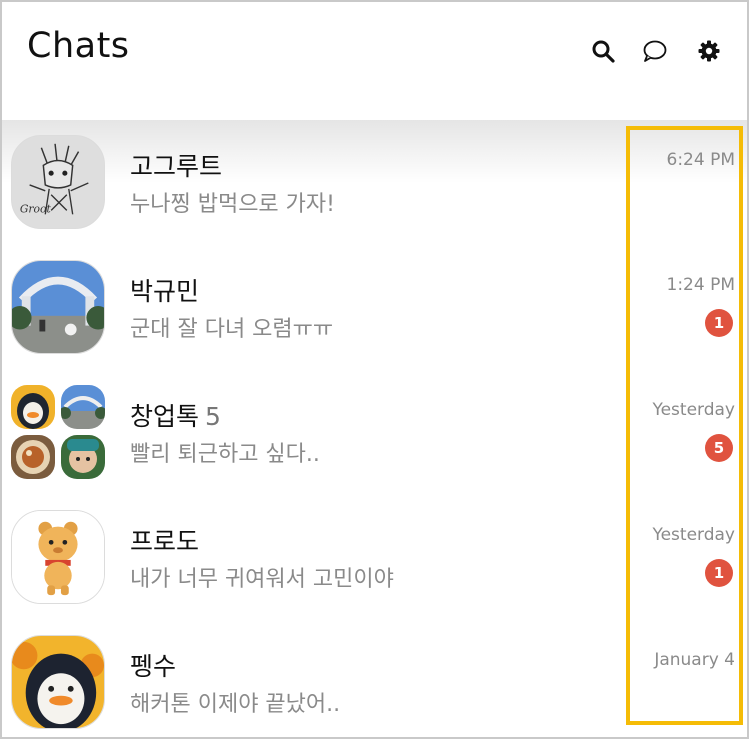 The width and height of the screenshot is (749, 739). What do you see at coordinates (153, 666) in the screenshot?
I see `chat-name: 펭수` at bounding box center [153, 666].